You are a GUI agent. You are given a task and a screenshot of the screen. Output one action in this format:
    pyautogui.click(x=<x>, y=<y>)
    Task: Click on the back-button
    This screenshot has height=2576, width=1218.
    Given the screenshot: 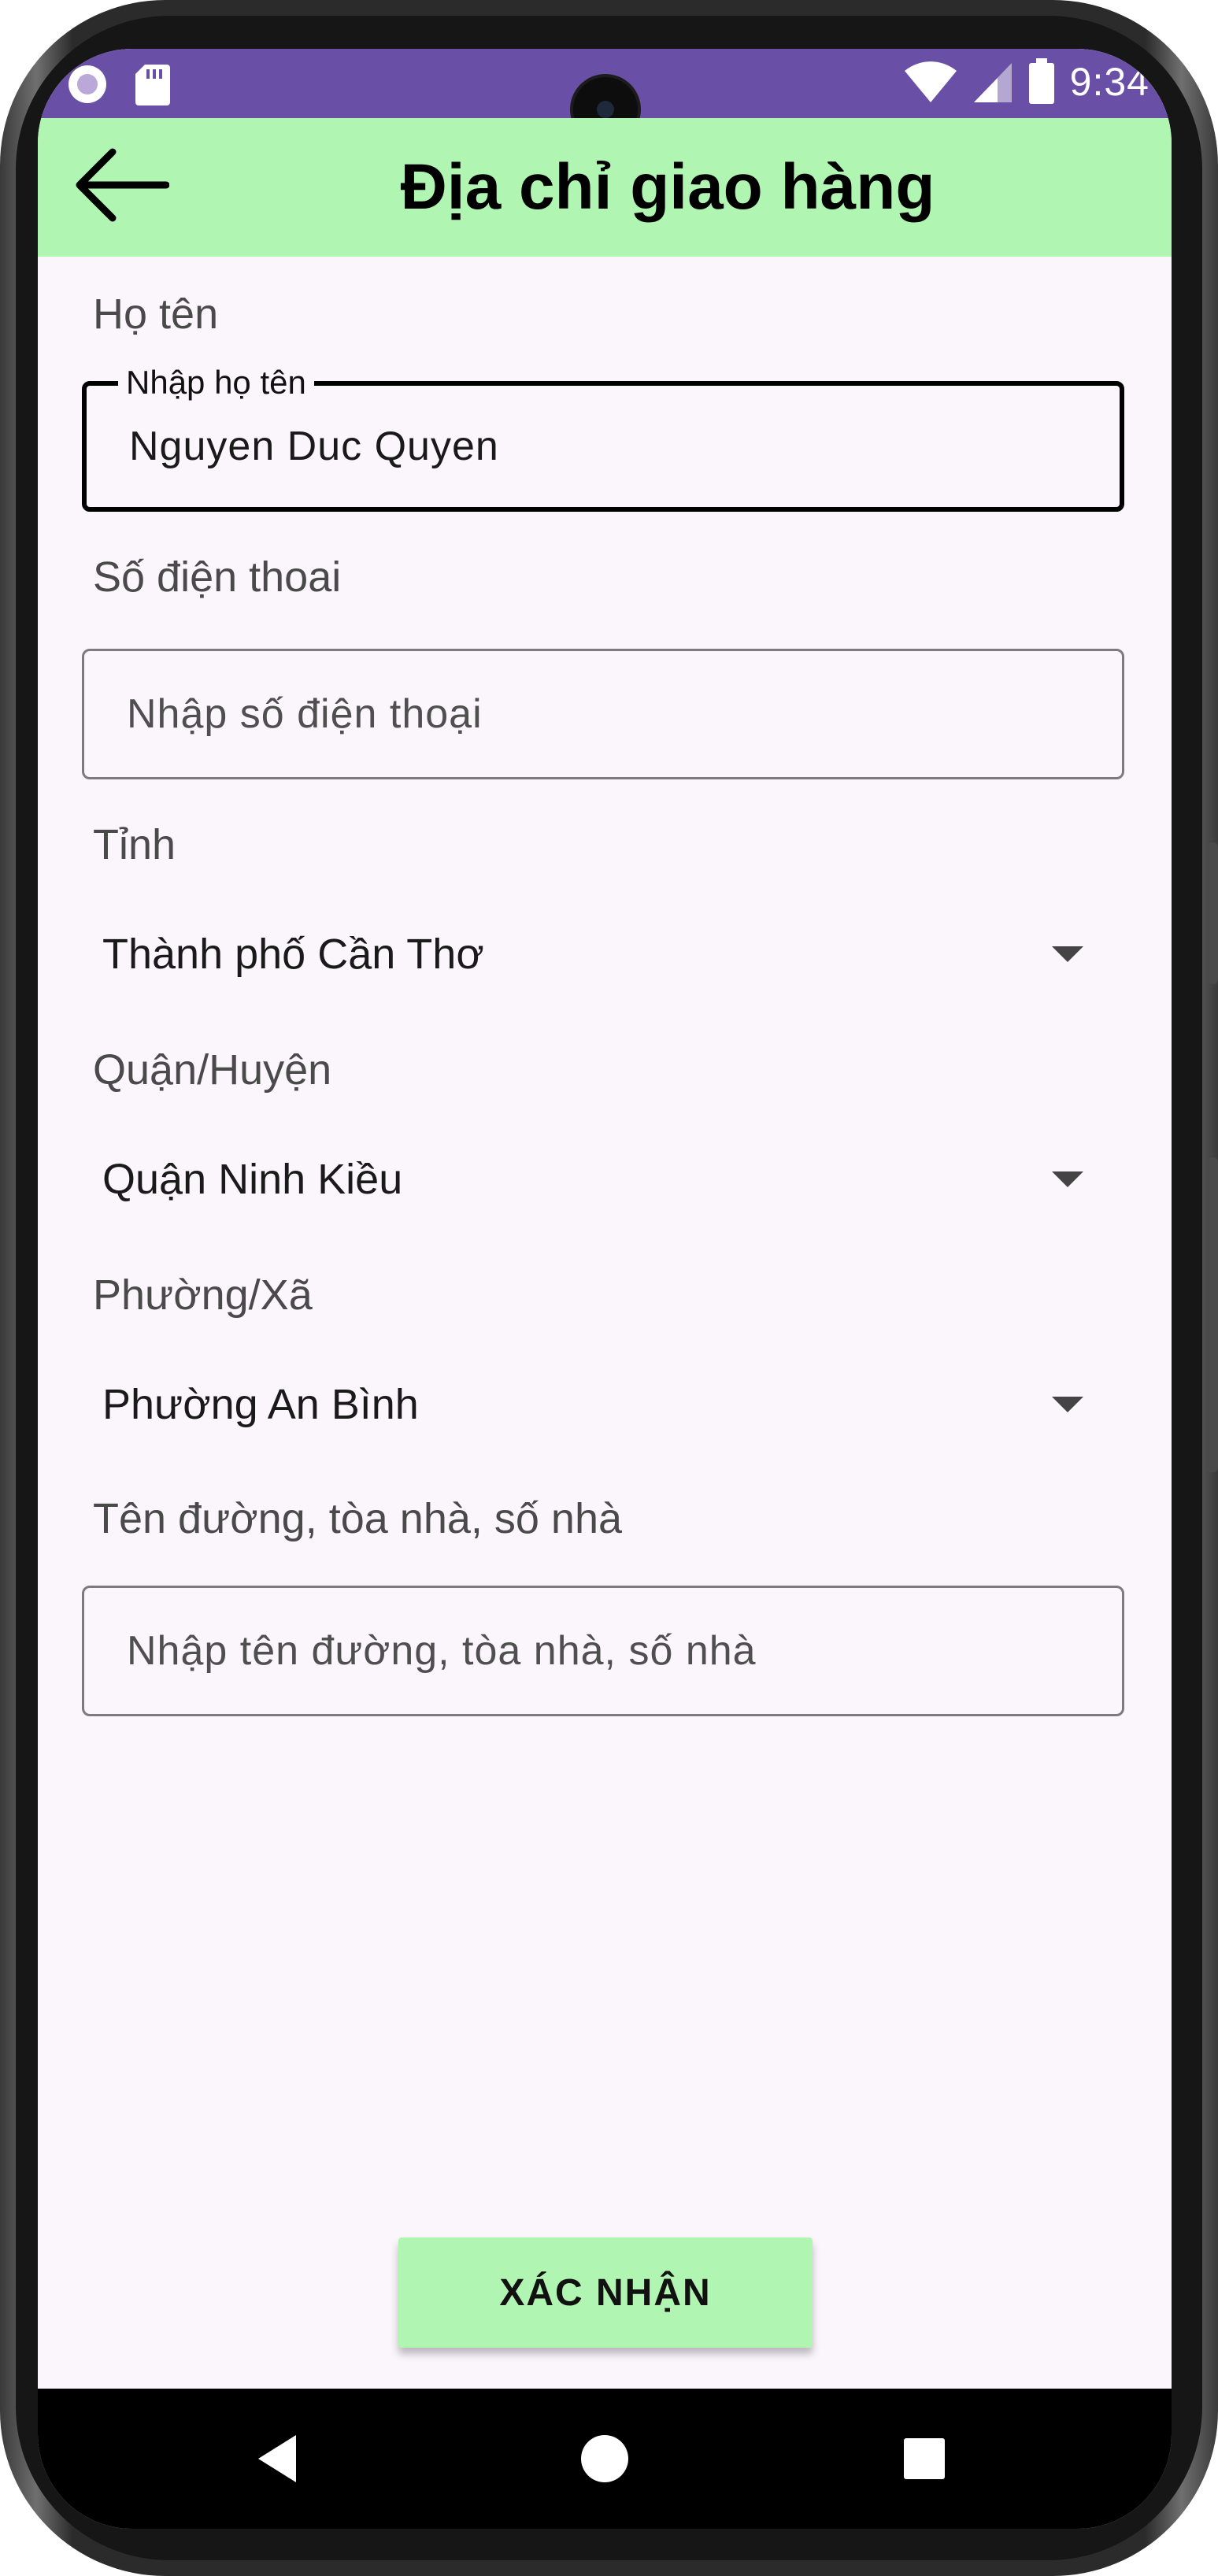 What is the action you would take?
    pyautogui.click(x=120, y=185)
    